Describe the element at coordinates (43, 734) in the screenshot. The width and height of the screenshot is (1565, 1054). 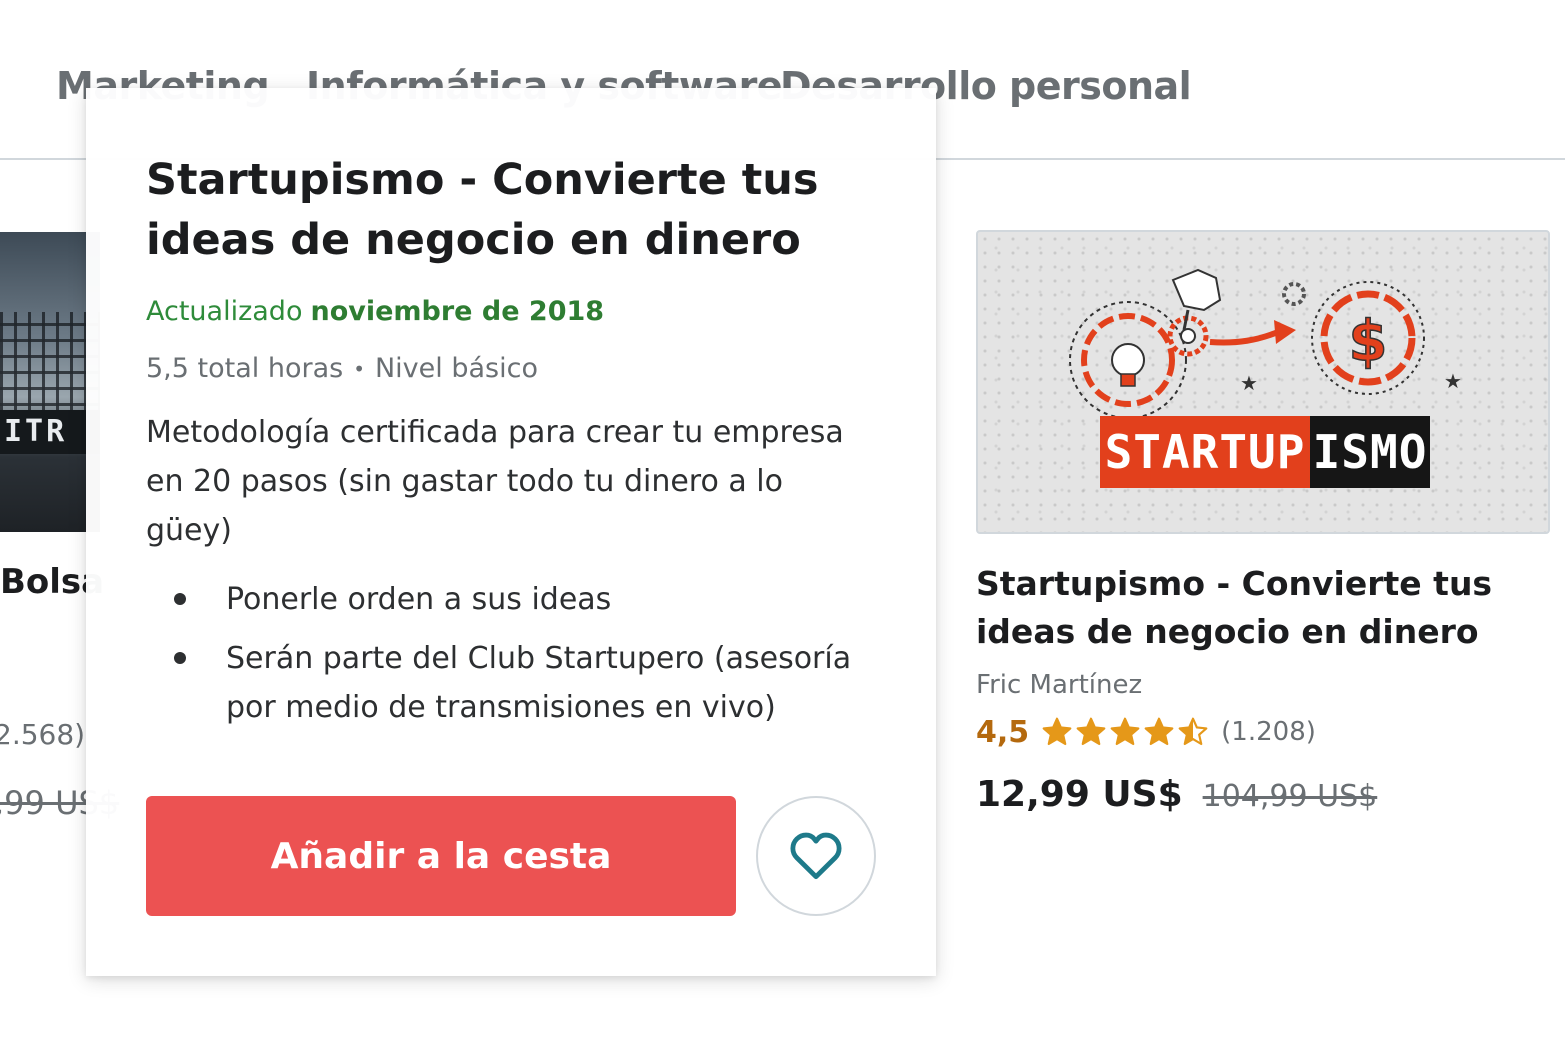
I see `left-rating-count: 2.568)` at that location.